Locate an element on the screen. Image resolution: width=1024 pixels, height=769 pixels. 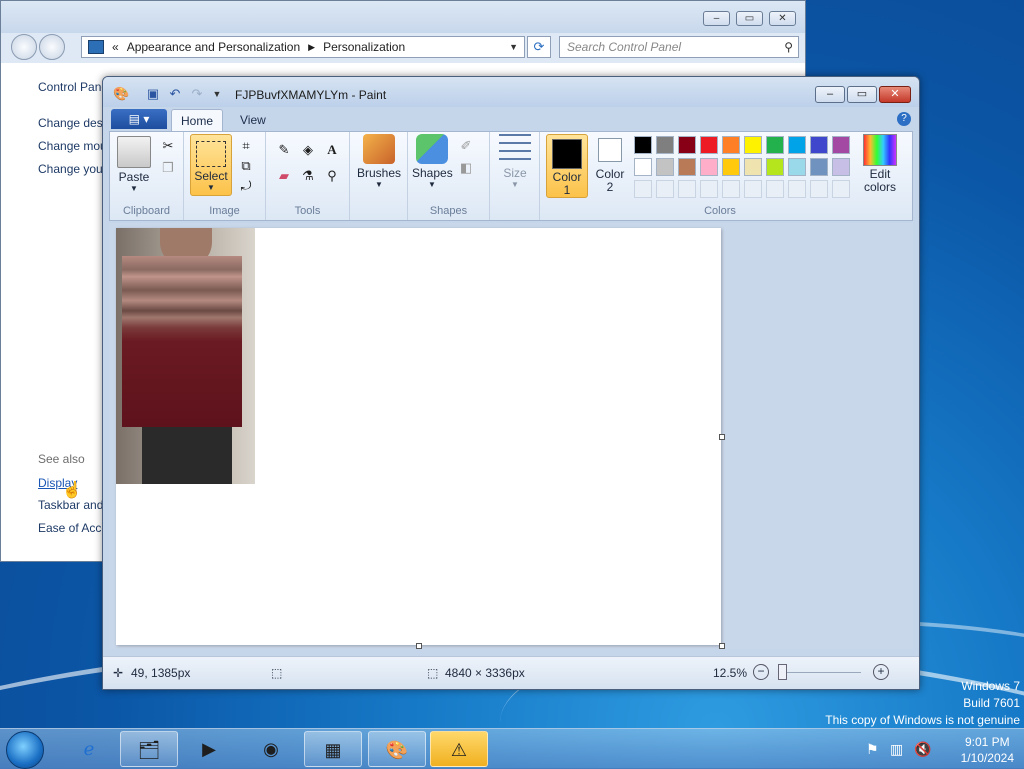
eraser-icon: ▰ is located at coordinates (284, 176).